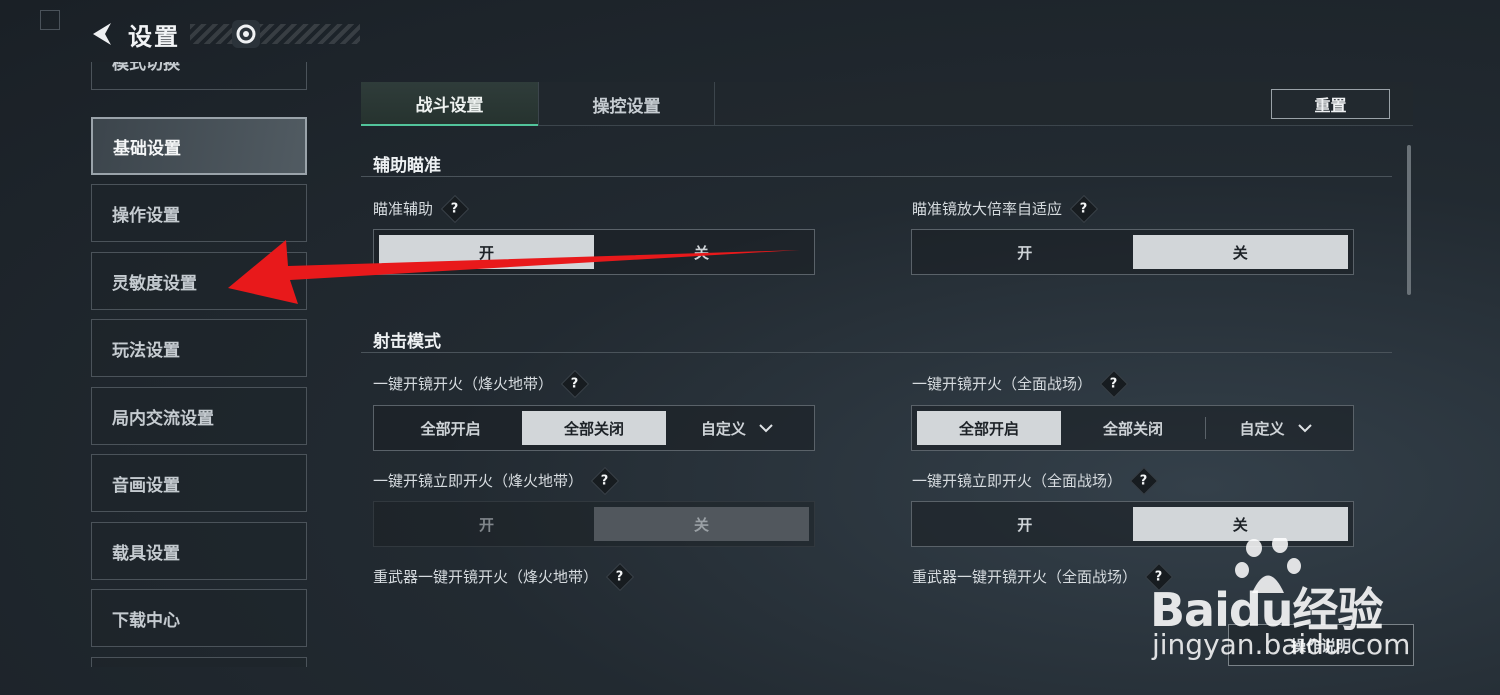 Image resolution: width=1500 pixels, height=695 pixels. I want to click on option-label-text: 重武器一键开镜开火（烽火地带）, so click(486, 577).